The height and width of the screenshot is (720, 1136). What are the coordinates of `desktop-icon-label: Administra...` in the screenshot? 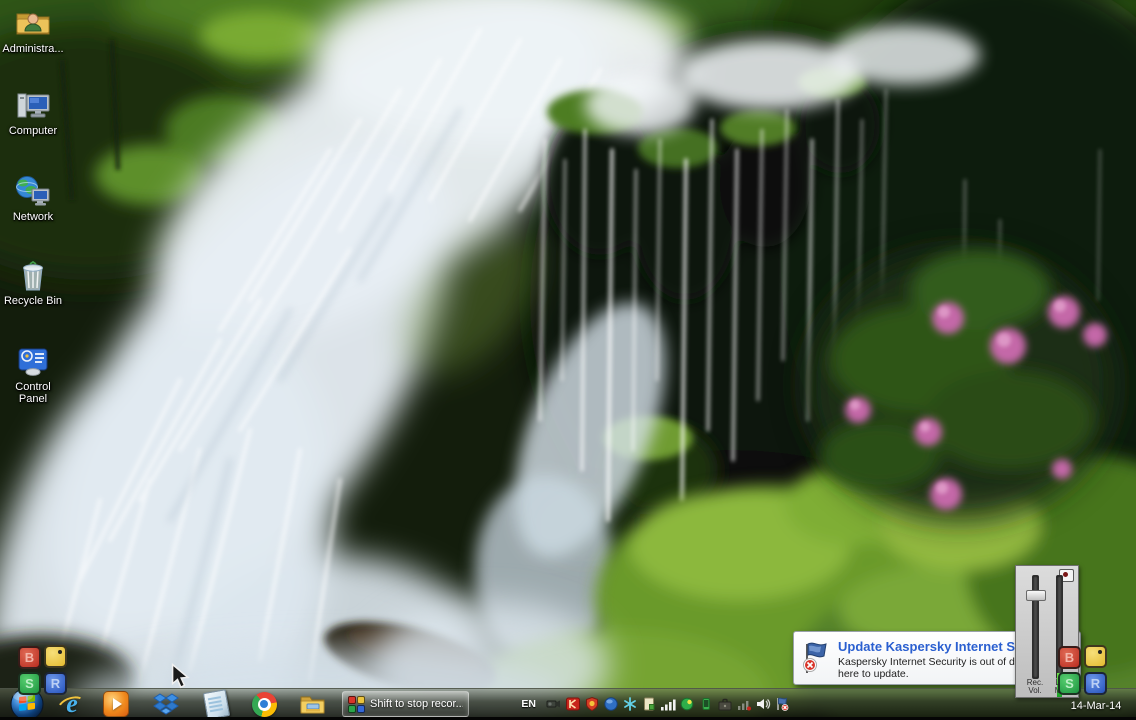 It's located at (33, 49).